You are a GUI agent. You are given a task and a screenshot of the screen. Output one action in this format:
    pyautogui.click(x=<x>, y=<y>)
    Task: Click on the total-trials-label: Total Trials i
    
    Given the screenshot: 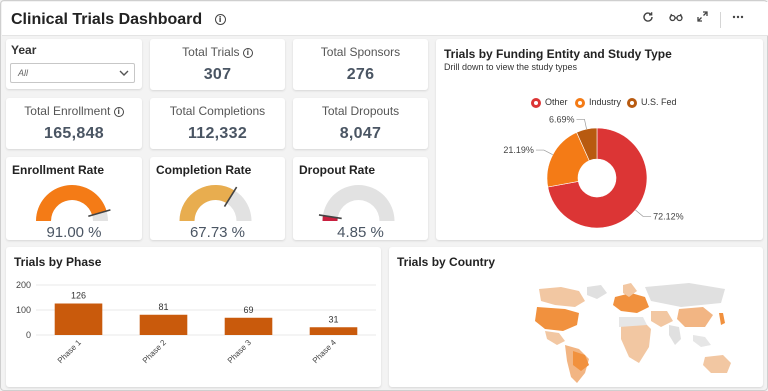 What is the action you would take?
    pyautogui.click(x=217, y=52)
    